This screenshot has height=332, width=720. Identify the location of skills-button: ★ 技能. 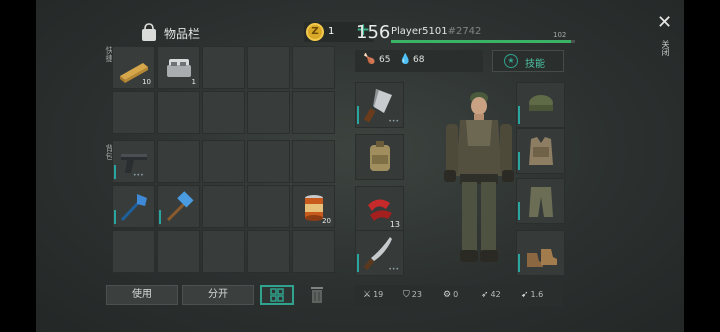
(528, 61).